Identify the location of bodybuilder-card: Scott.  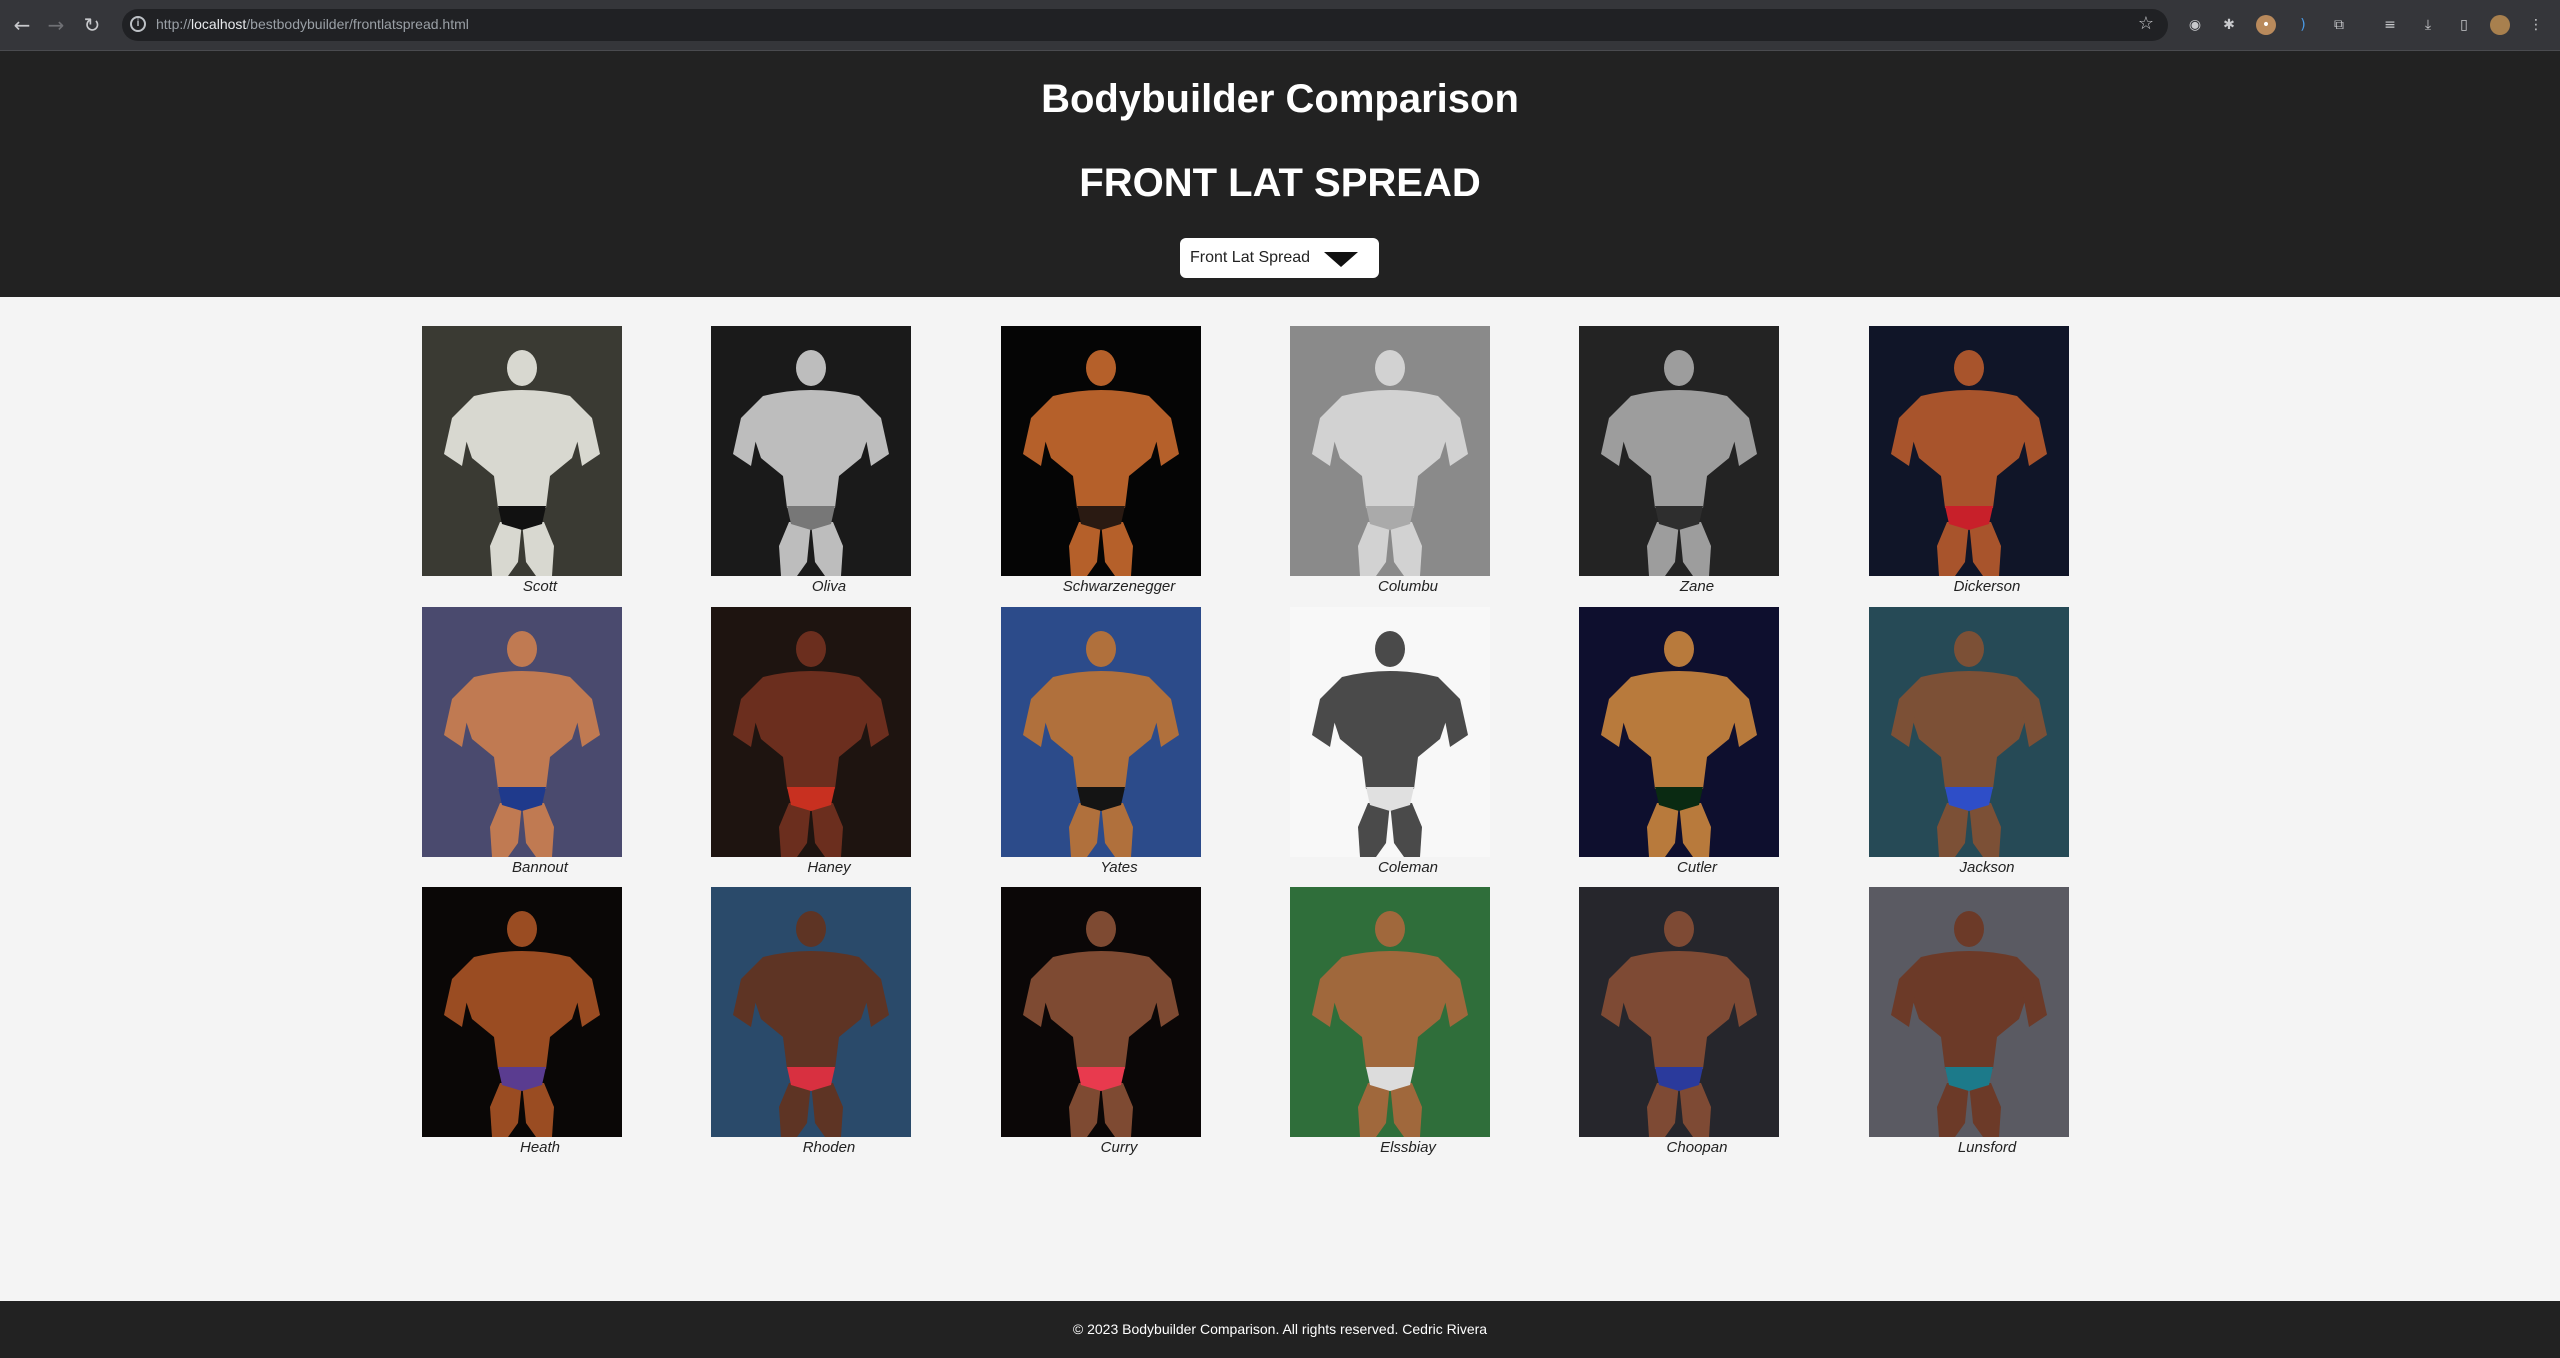
(522, 461).